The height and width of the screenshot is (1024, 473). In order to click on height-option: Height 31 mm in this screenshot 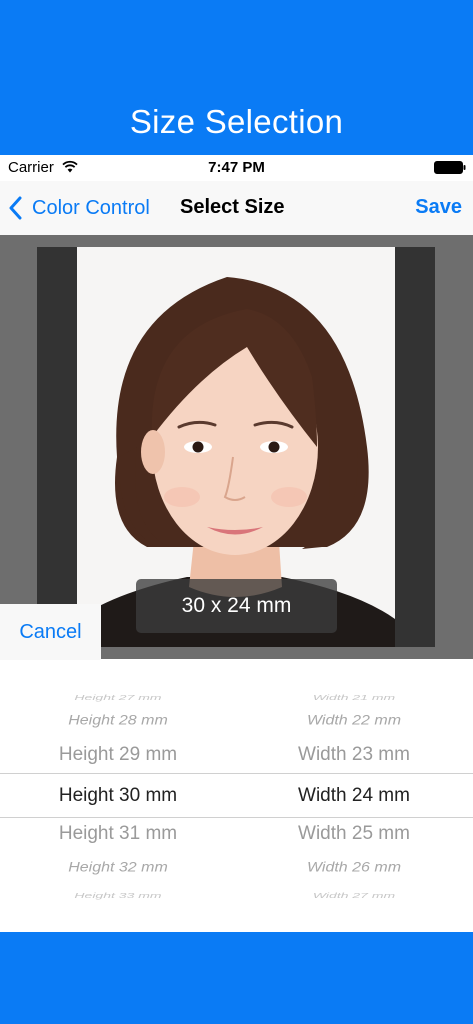, I will do `click(118, 834)`.